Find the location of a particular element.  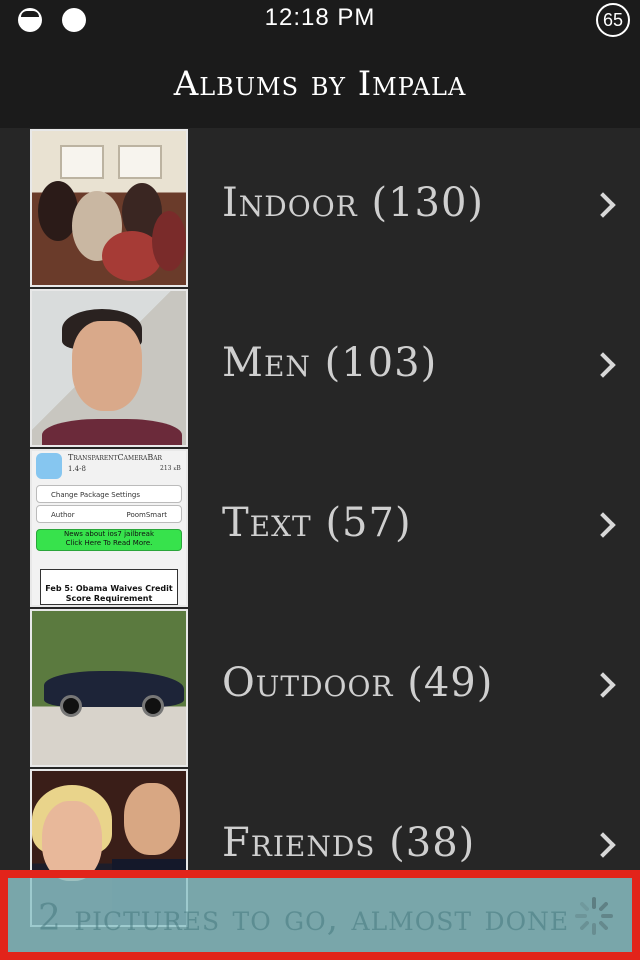

thumb-news-line2: Click Here To Read More. is located at coordinates (109, 543).